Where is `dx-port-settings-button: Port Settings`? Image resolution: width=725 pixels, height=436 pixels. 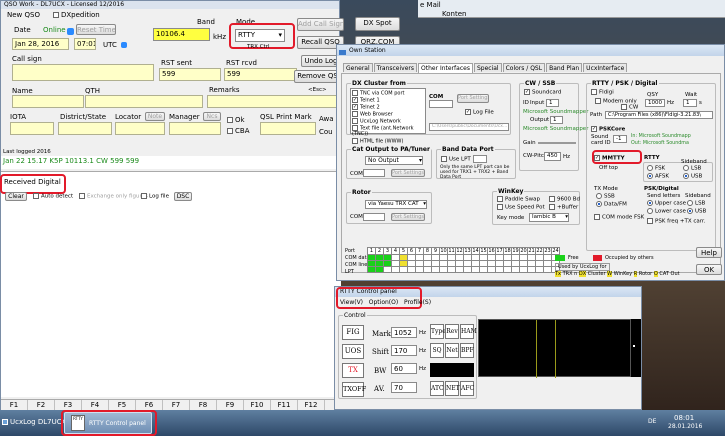
dx-port-settings-button: Port Settings is located at coordinates (473, 98).